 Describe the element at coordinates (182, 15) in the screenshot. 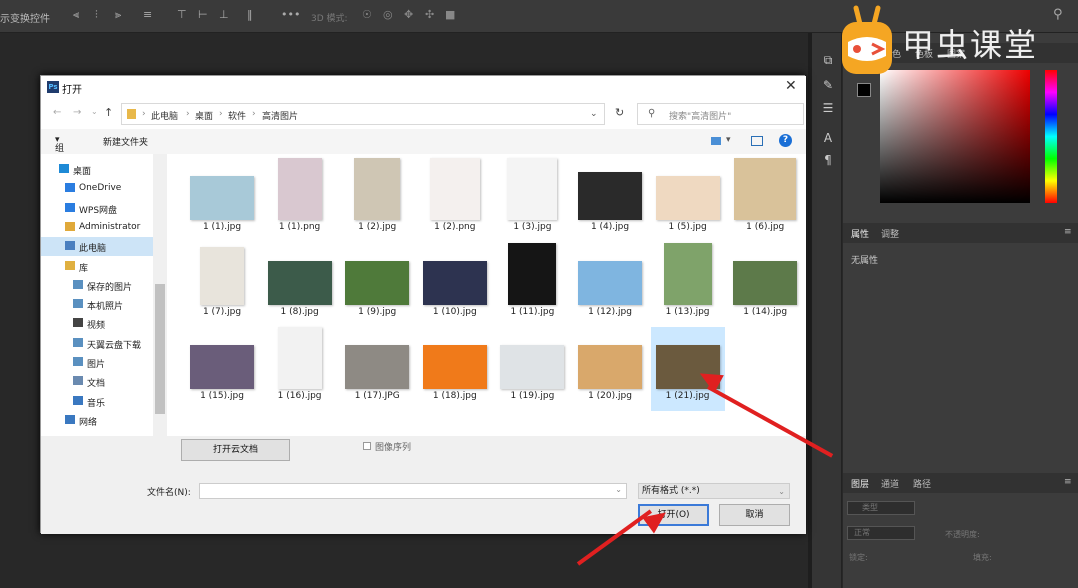

I see `align-top-icon: ⊤` at that location.